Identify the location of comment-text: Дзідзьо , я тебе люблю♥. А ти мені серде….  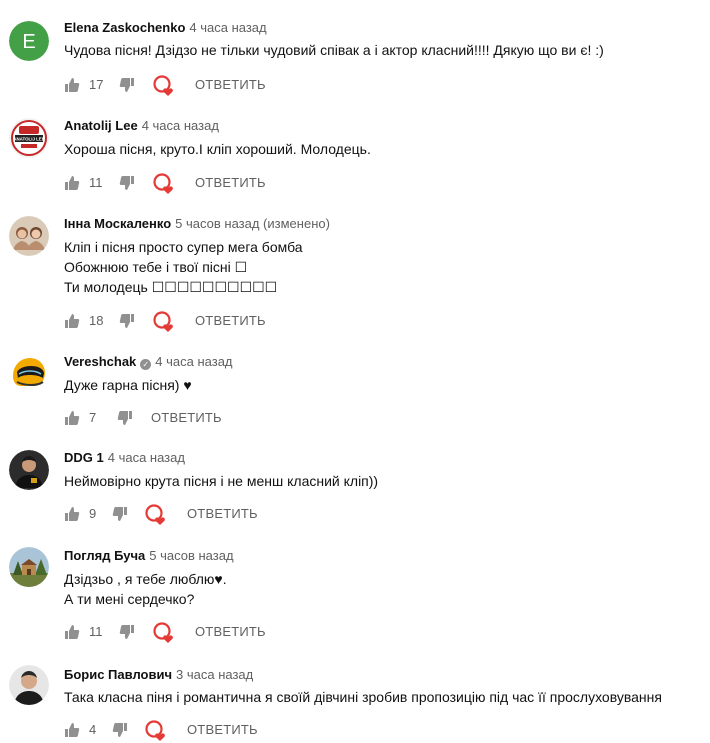
(145, 589).